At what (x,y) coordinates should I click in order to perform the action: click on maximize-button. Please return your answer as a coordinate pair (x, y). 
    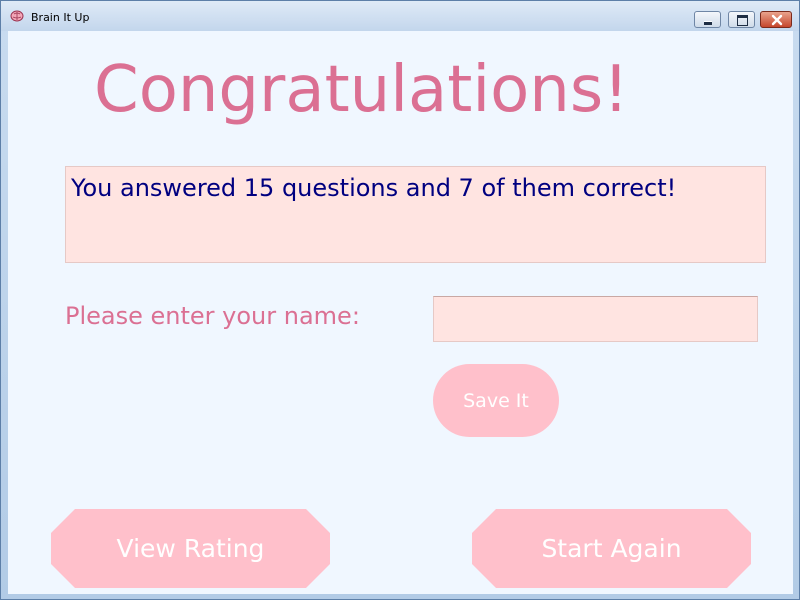
    Looking at the image, I should click on (741, 19).